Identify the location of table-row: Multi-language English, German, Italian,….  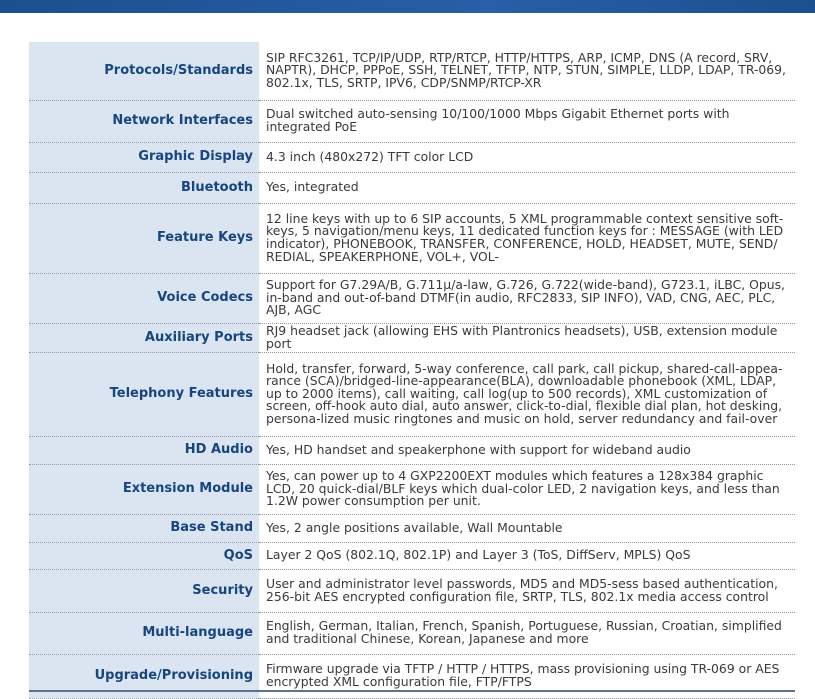
(412, 633).